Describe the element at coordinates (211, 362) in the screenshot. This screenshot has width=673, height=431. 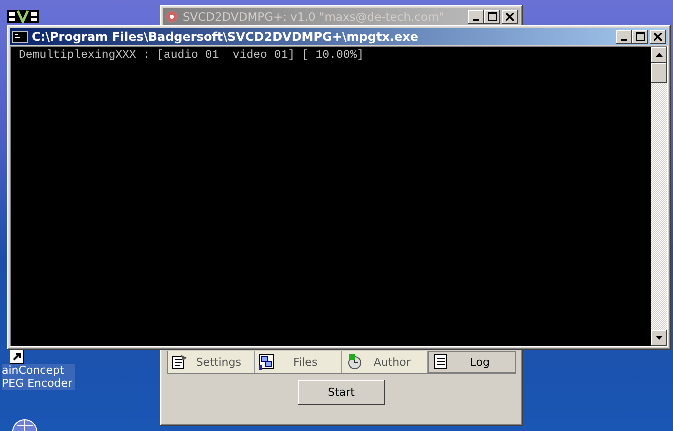
I see `tab: Settings` at that location.